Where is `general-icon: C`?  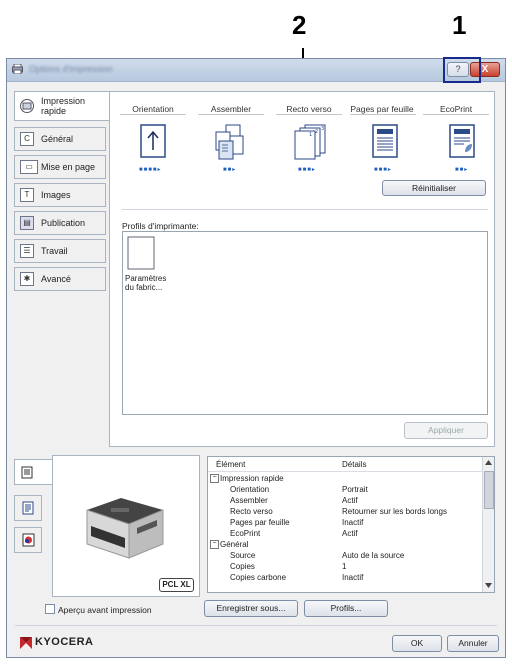 general-icon: C is located at coordinates (27, 139).